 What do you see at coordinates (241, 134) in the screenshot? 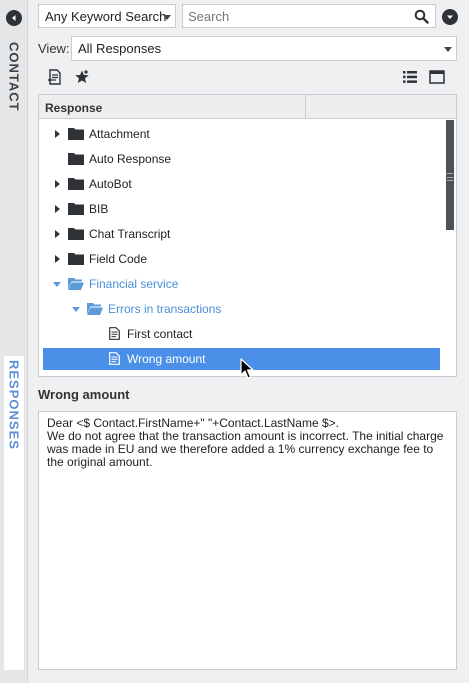
I see `tree-item-attachment: Attachment` at bounding box center [241, 134].